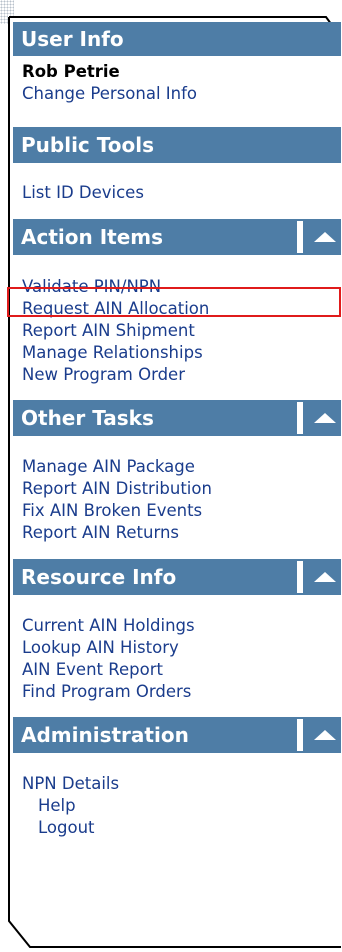 The width and height of the screenshot is (342, 952). Describe the element at coordinates (71, 71) in the screenshot. I see `user-name: Rob Petrie` at that location.